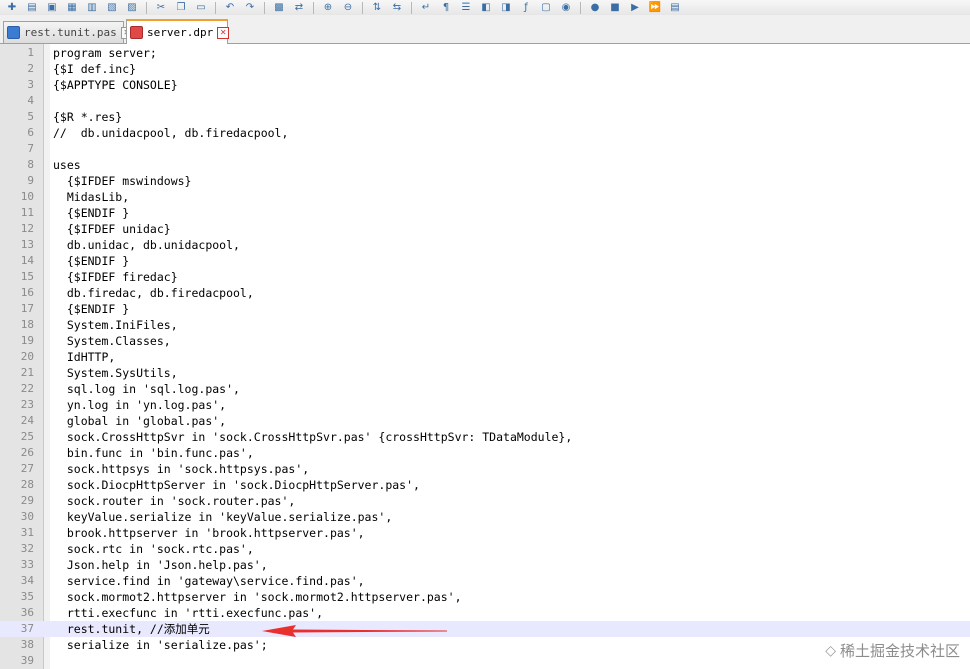 The width and height of the screenshot is (970, 669). I want to click on line-number: 8, so click(30, 164).